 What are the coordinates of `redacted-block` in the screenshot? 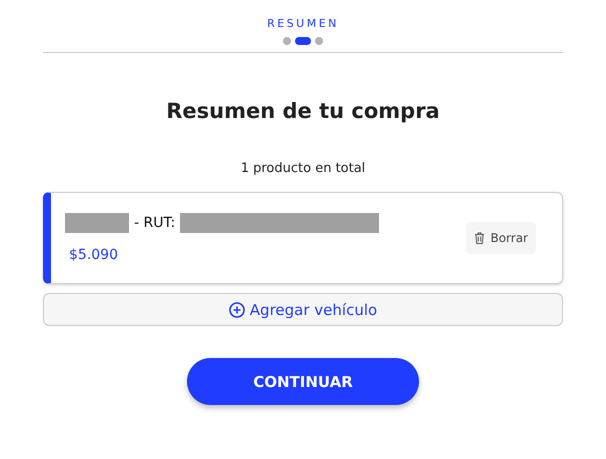 It's located at (97, 223).